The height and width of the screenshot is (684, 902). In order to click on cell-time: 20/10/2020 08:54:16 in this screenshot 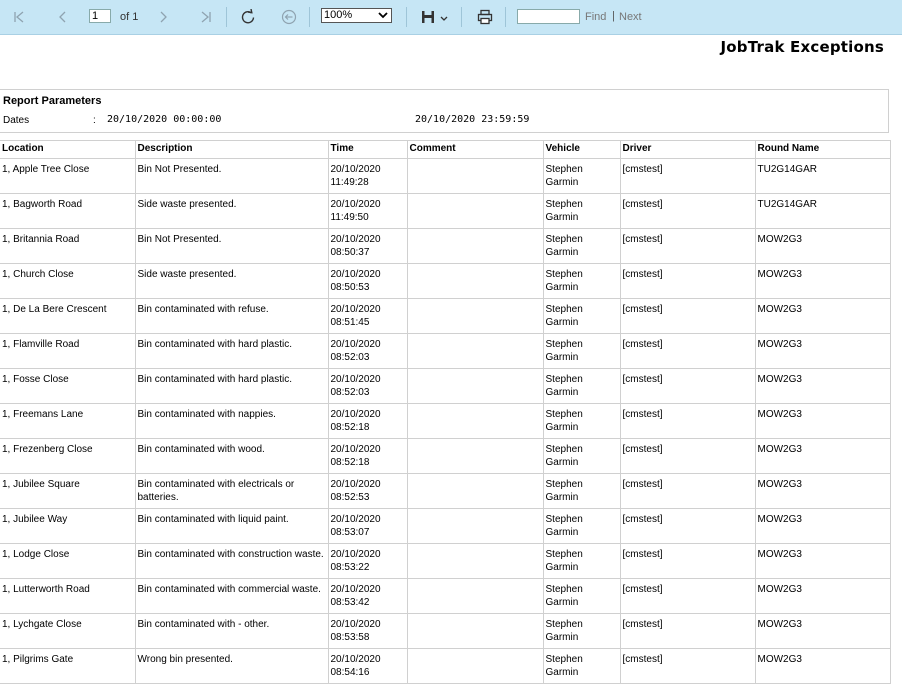, I will do `click(367, 666)`.